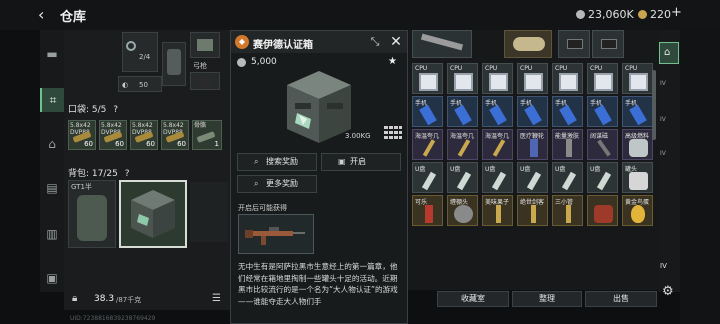 The height and width of the screenshot is (324, 720). Describe the element at coordinates (375, 42) in the screenshot. I see `collapse-button: ⤡` at that location.